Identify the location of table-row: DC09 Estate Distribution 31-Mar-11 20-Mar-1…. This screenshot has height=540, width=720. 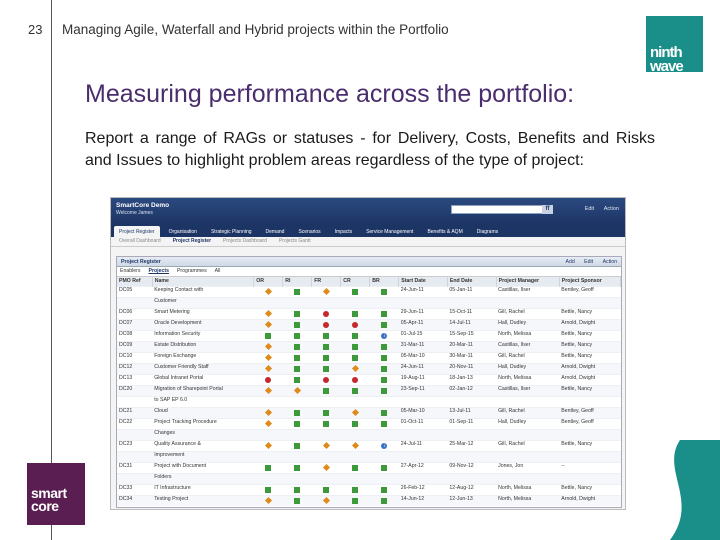
(369, 346).